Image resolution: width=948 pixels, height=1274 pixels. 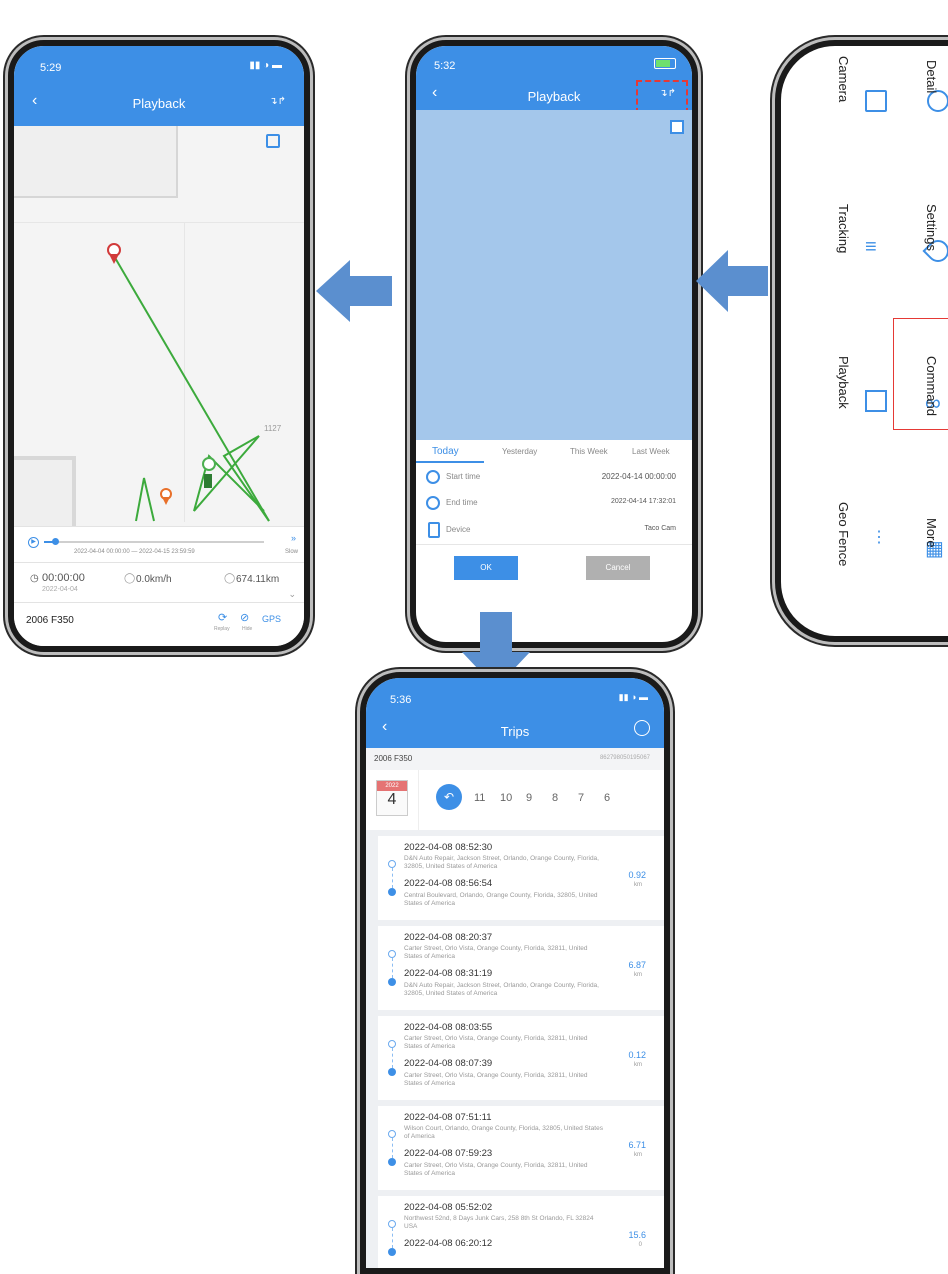 I want to click on settings-icon: ≡, so click(x=871, y=247).